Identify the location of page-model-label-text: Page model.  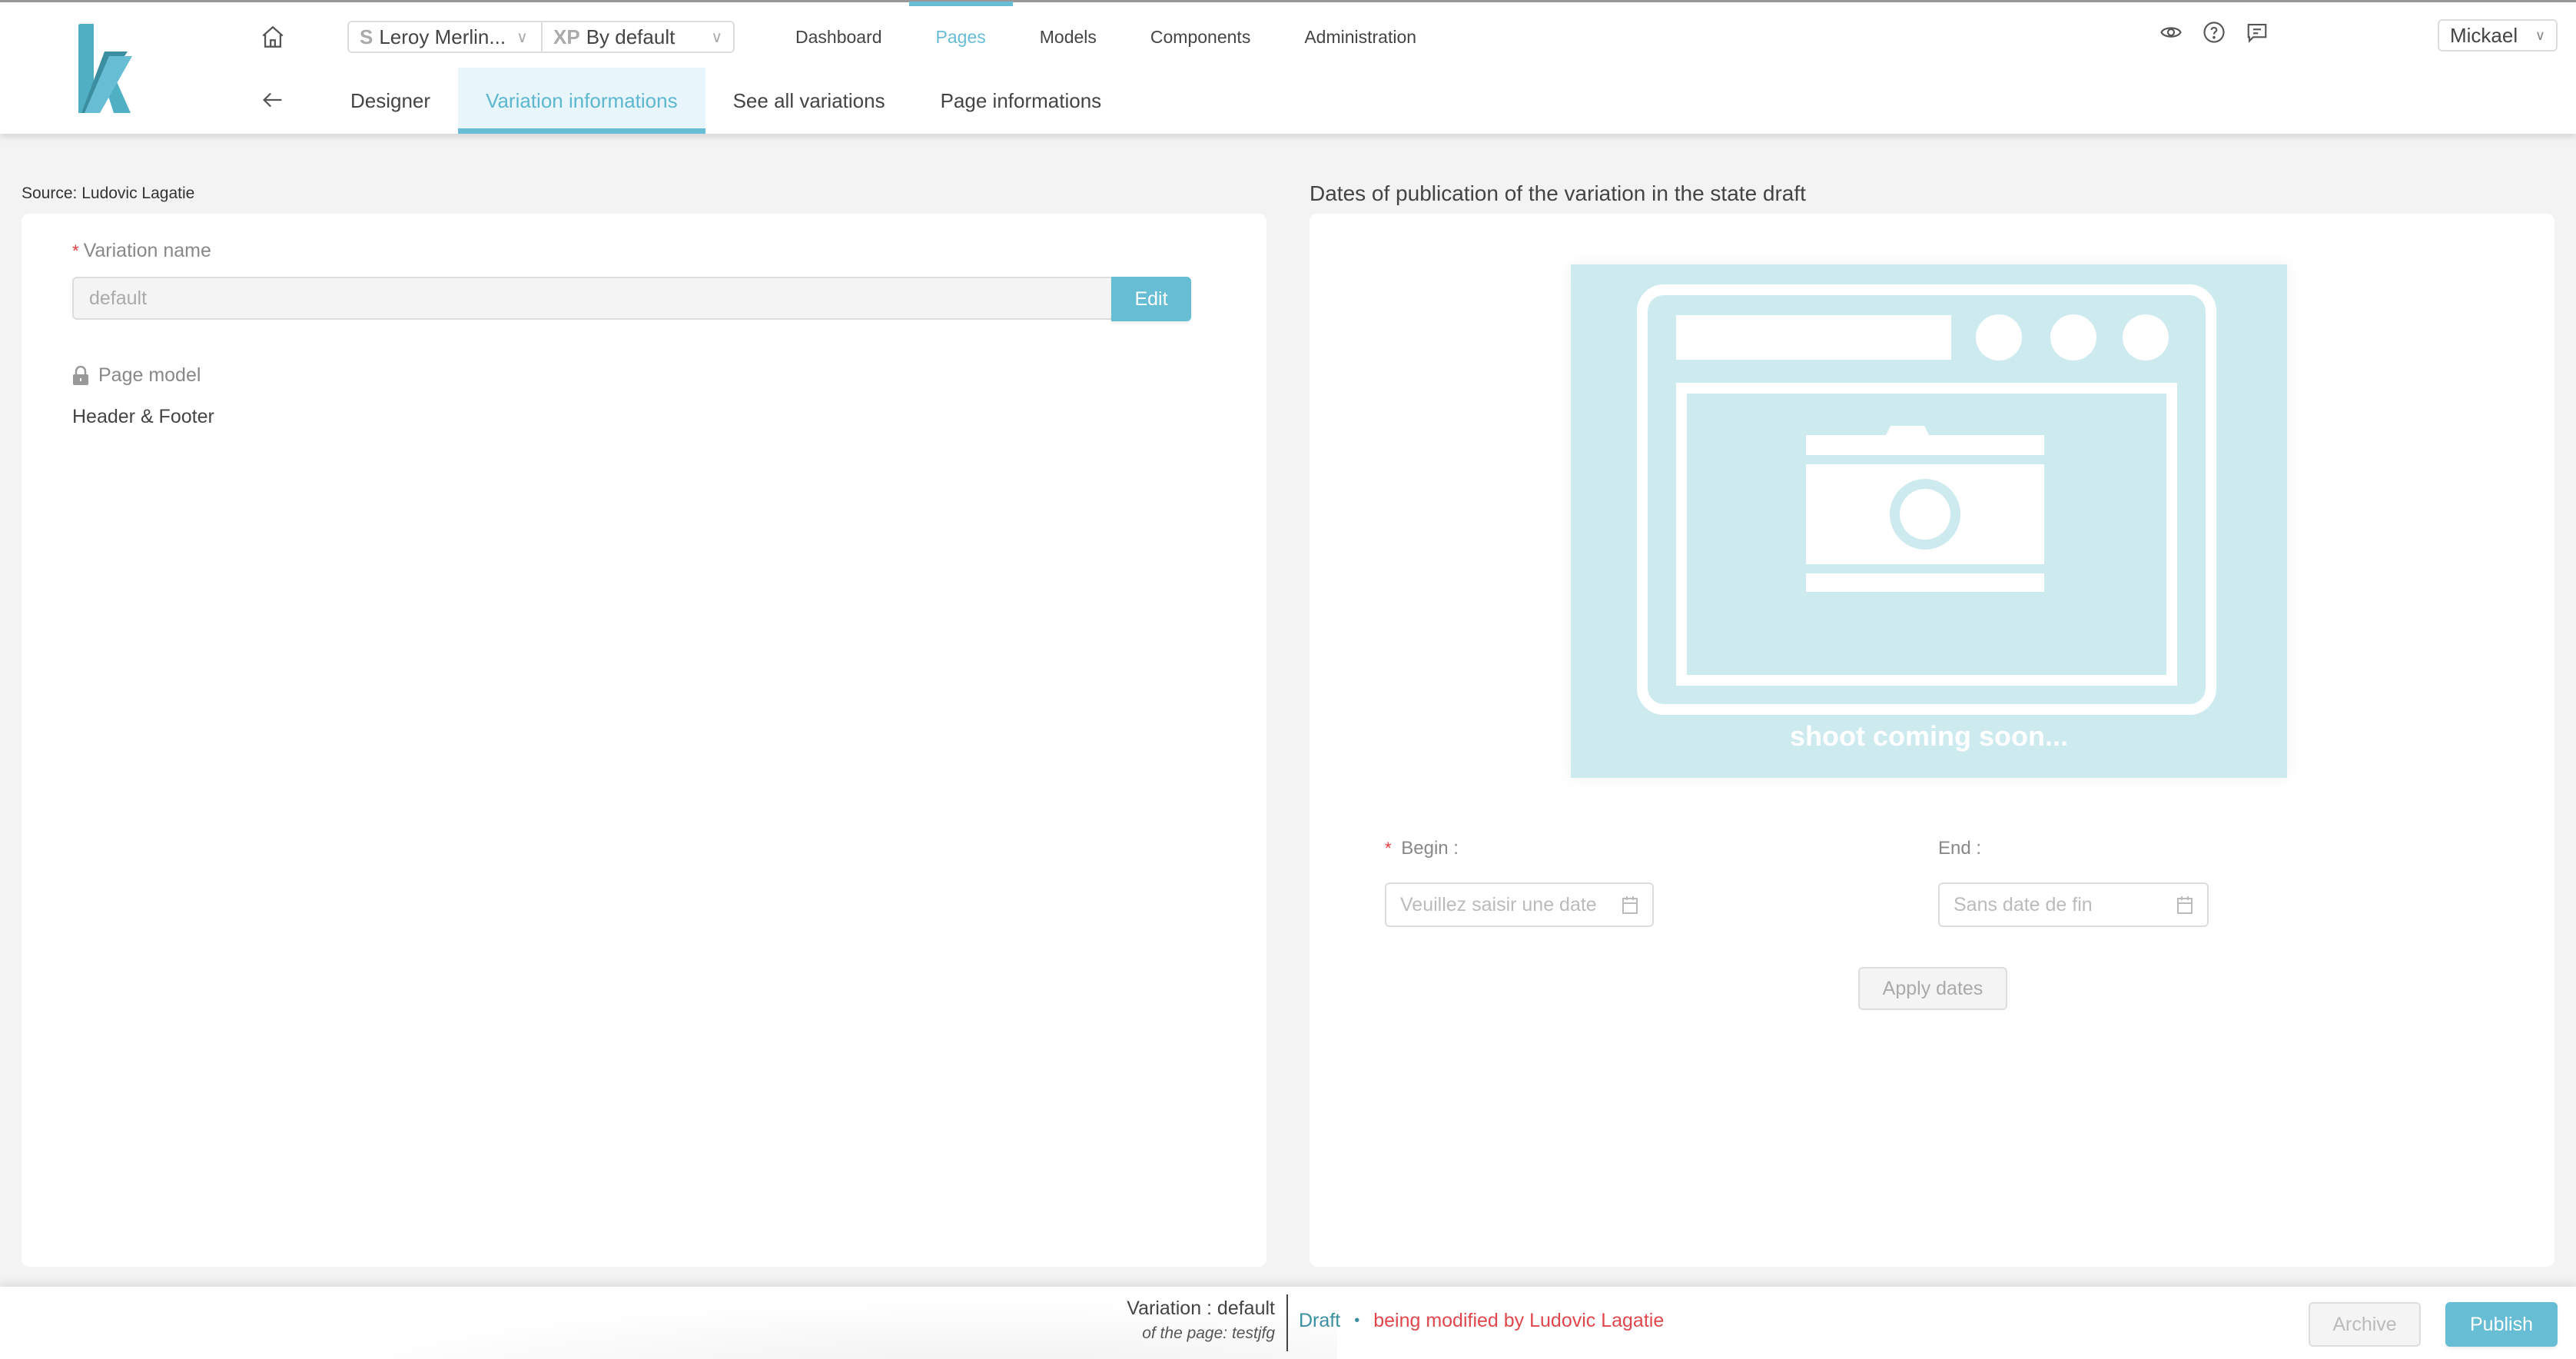
(149, 375).